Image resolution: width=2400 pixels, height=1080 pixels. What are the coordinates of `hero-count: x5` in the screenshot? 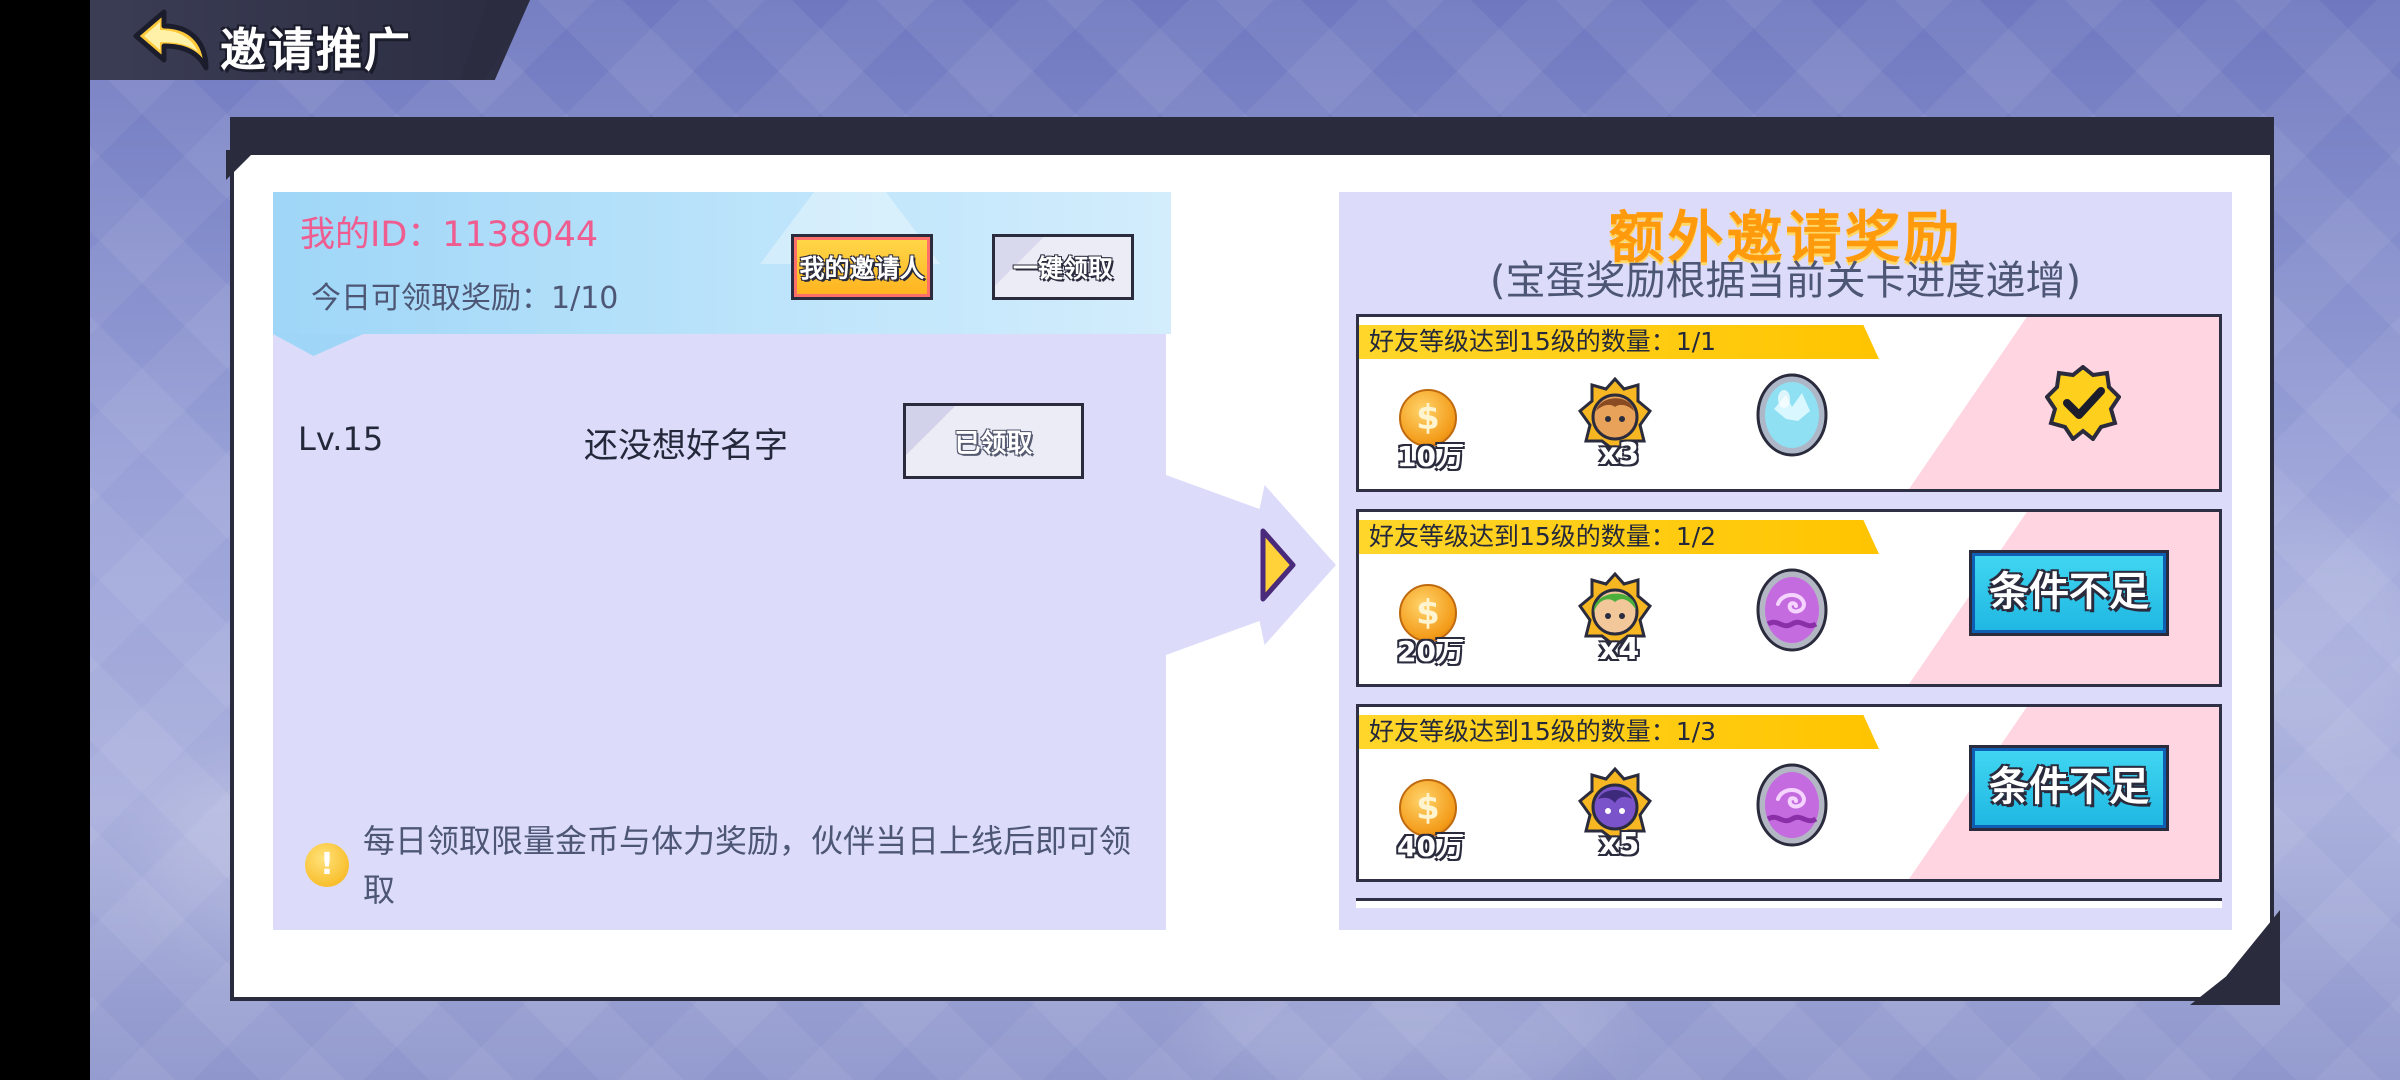 It's located at (1619, 844).